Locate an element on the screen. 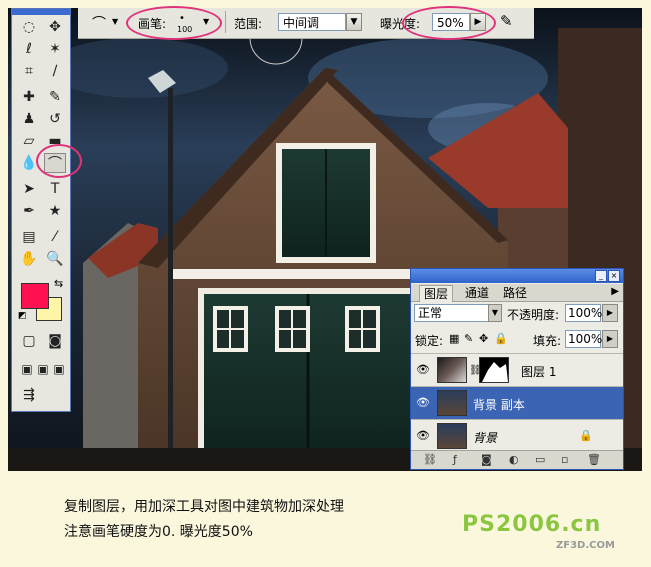  default-colors-icon: ◩ is located at coordinates (22, 316).